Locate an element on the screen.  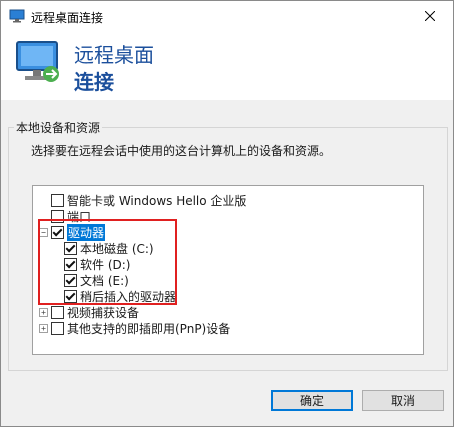
tree-item-label: 智能卡或 Windows Hello 企业版 is located at coordinates (157, 200).